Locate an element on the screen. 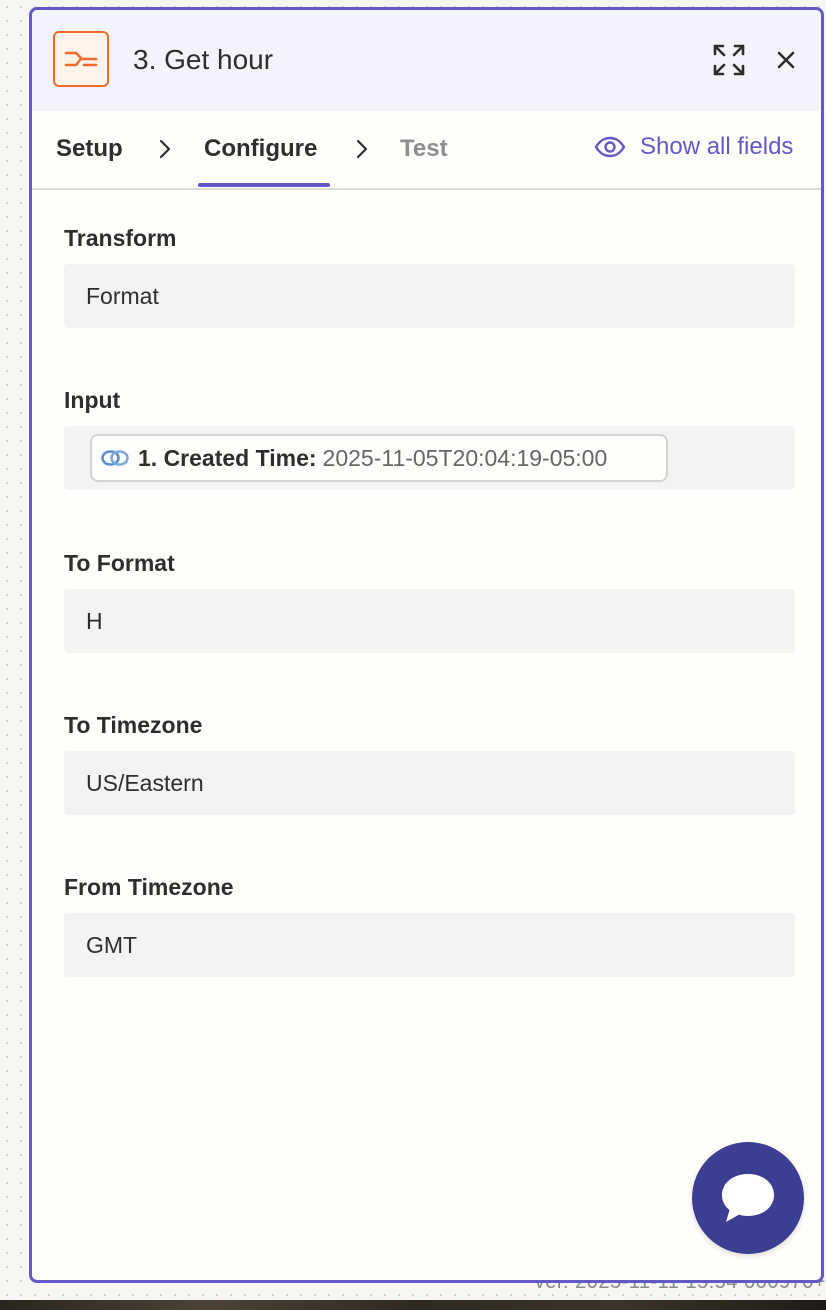  formatter-app-icon is located at coordinates (81, 59).